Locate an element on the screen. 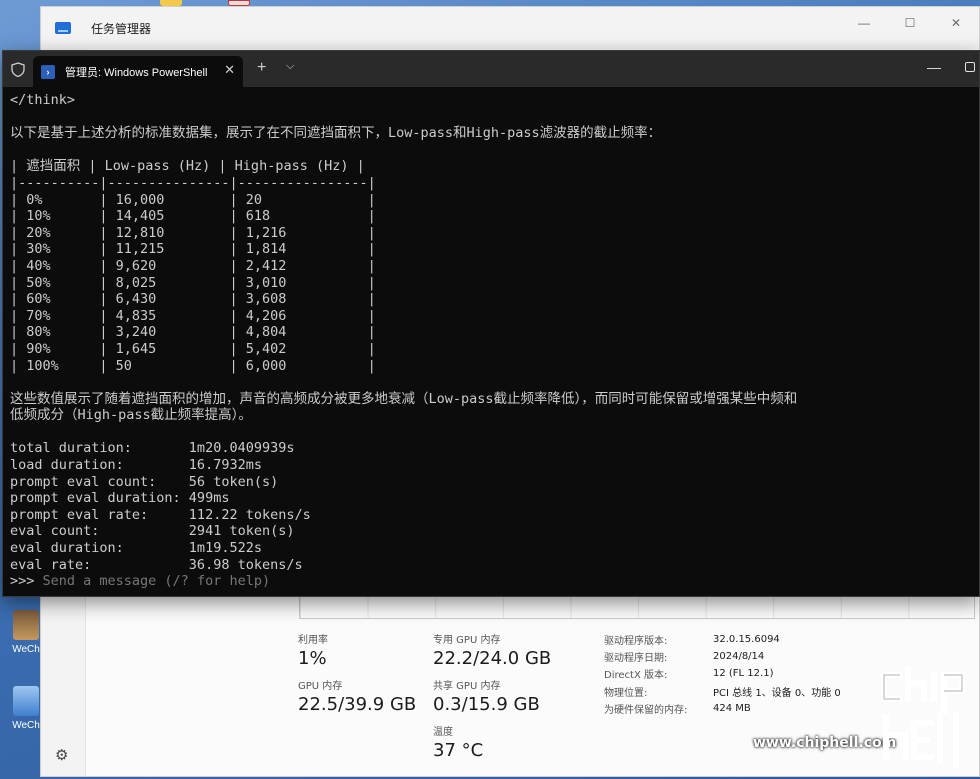  chiphell-logo is located at coordinates (923, 717).